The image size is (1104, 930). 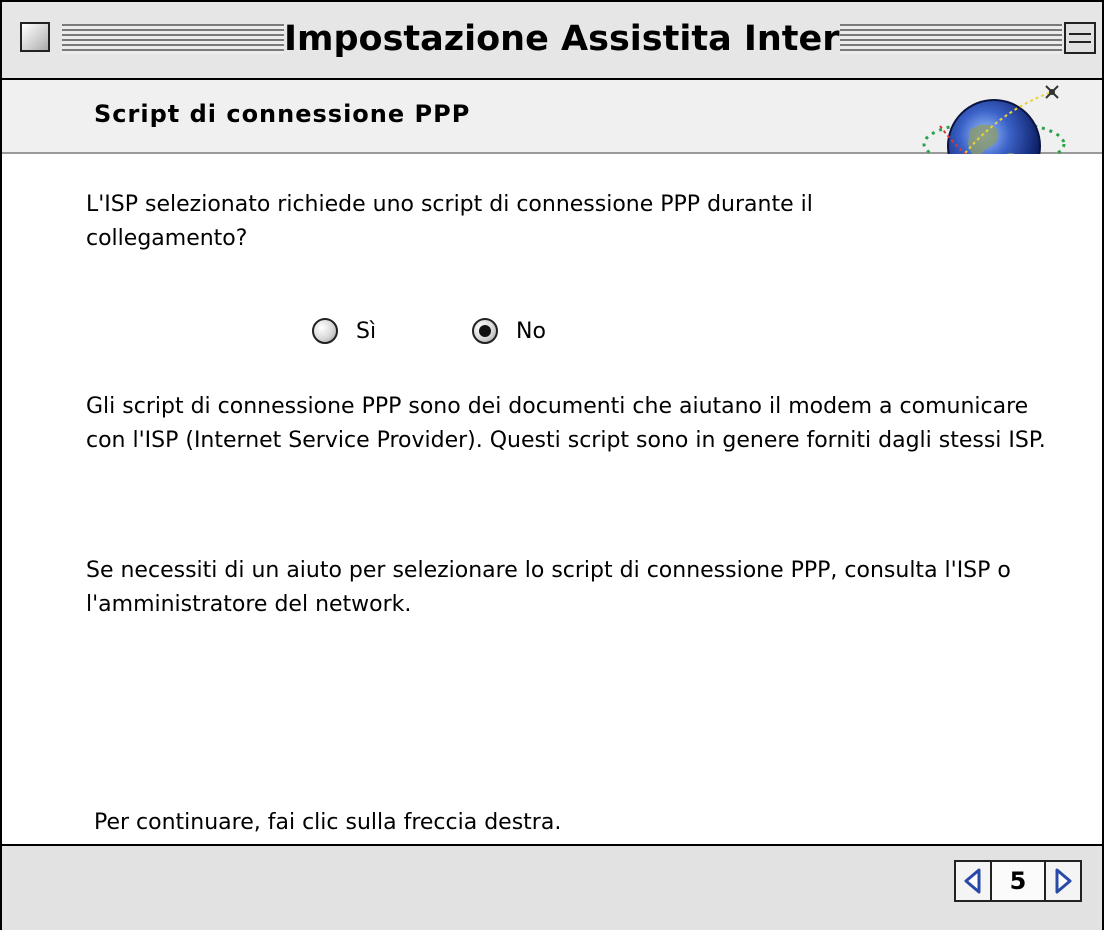 I want to click on left-arrow-icon, so click(x=972, y=881).